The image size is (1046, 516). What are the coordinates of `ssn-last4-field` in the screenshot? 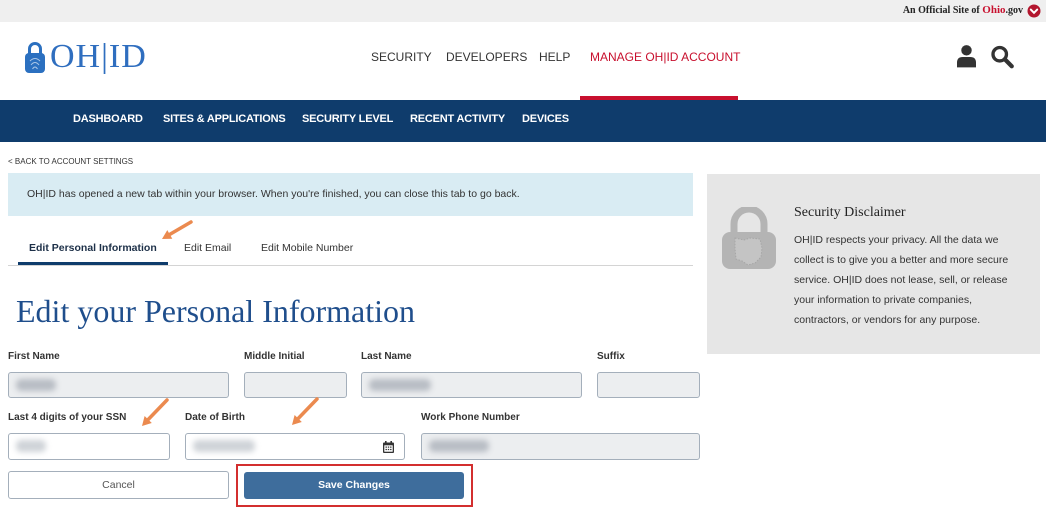 It's located at (89, 446).